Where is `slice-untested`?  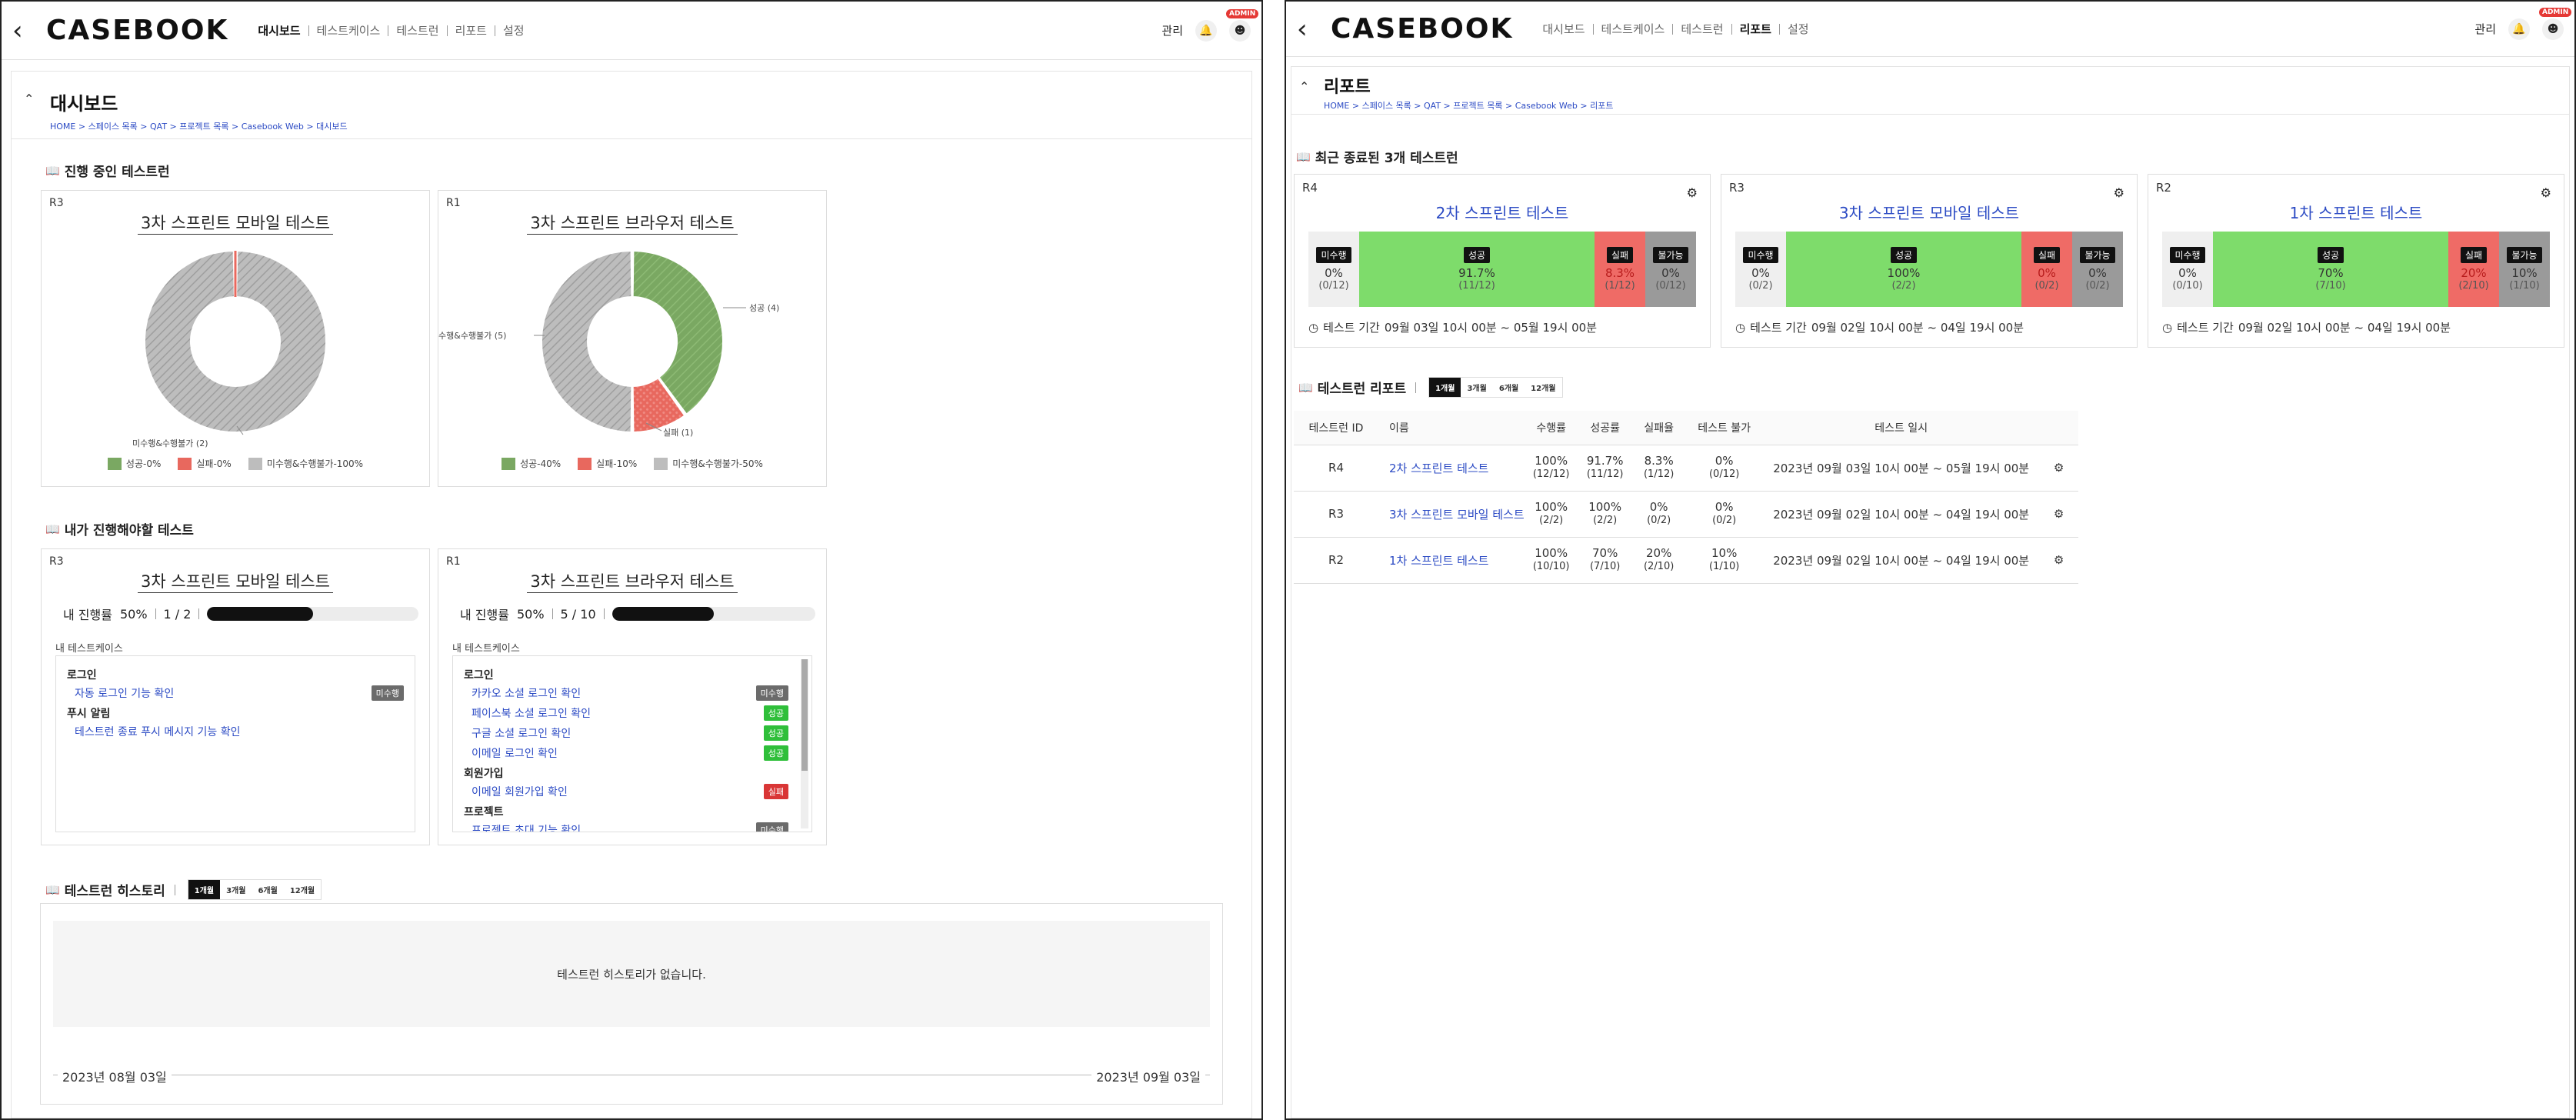
slice-untested is located at coordinates (587, 341).